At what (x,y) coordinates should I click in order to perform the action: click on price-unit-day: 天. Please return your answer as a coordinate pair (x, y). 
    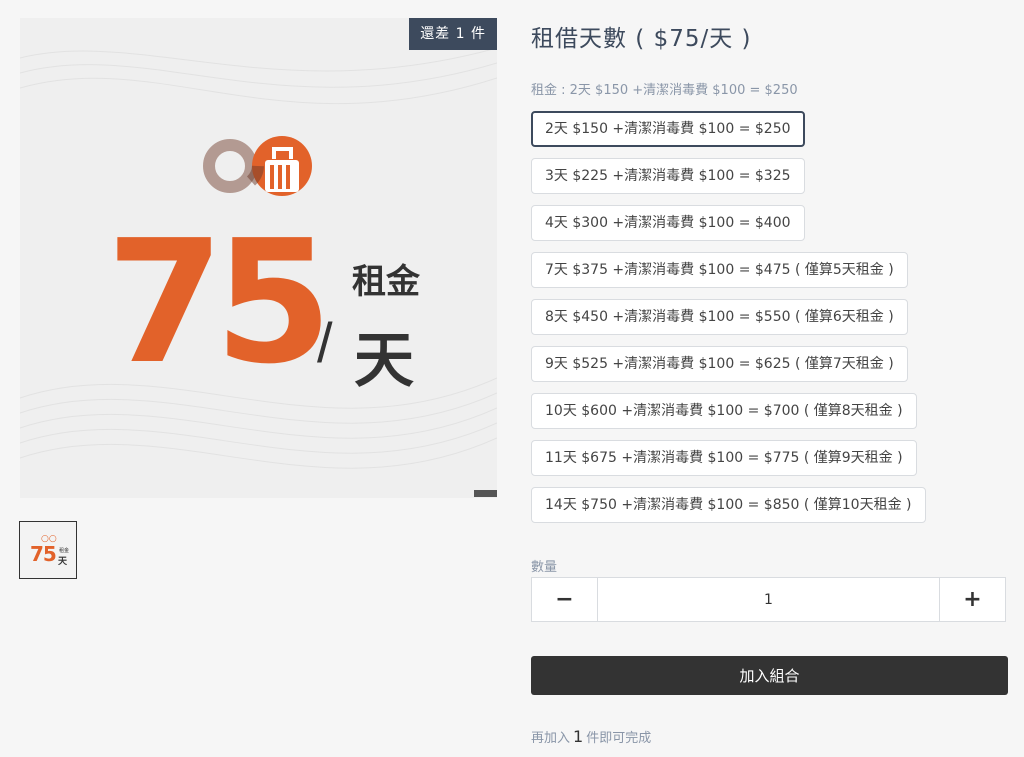
    Looking at the image, I should click on (384, 361).